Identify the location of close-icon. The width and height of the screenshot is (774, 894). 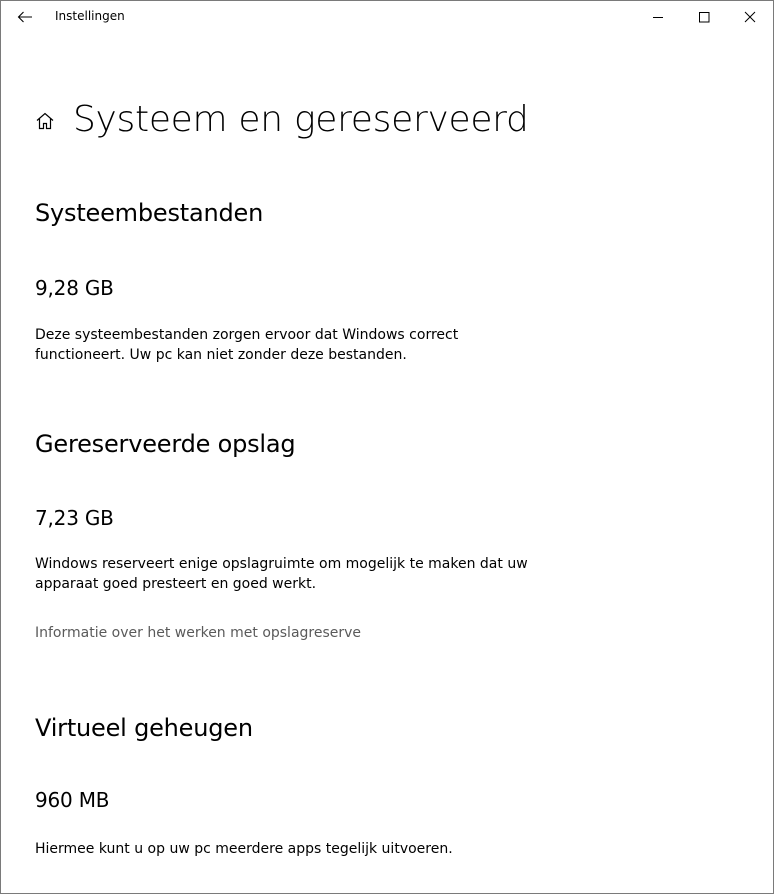
(750, 17).